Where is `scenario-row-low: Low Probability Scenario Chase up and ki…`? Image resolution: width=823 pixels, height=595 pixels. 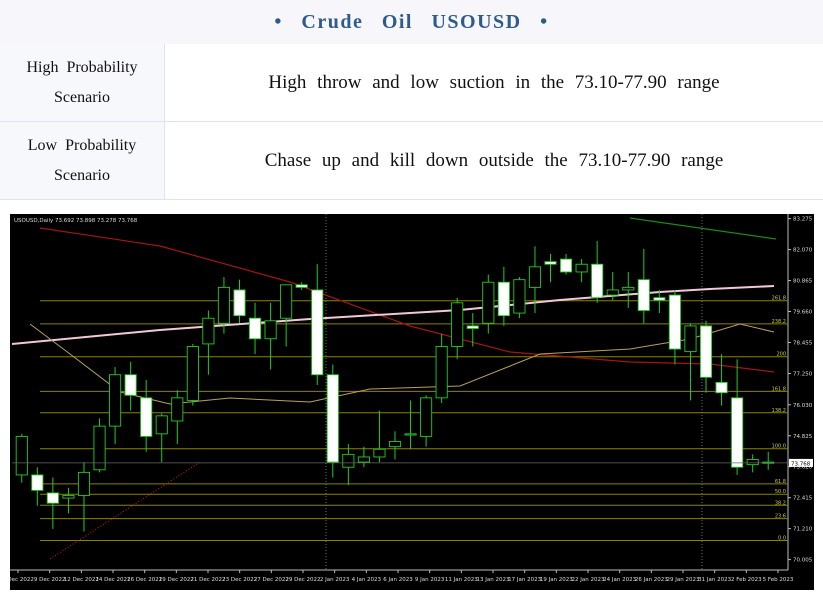 scenario-row-low: Low Probability Scenario Chase up and ki… is located at coordinates (411, 161).